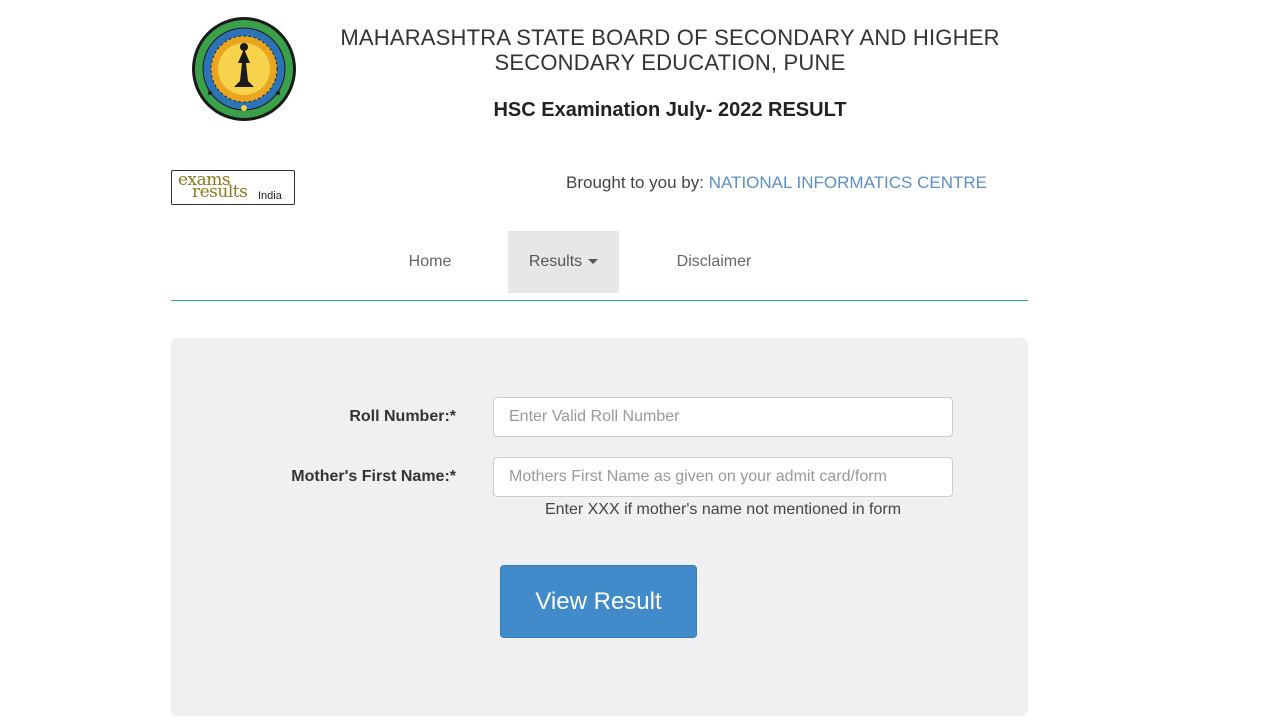 The width and height of the screenshot is (1280, 720). I want to click on nav-home-label: Home, so click(430, 261).